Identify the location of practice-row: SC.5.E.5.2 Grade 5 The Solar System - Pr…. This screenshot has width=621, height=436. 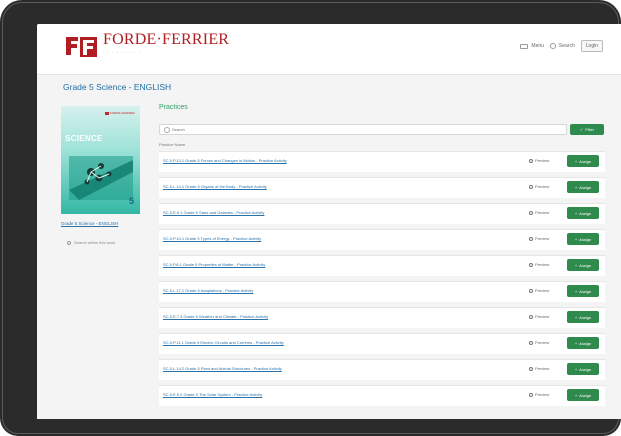
(382, 395).